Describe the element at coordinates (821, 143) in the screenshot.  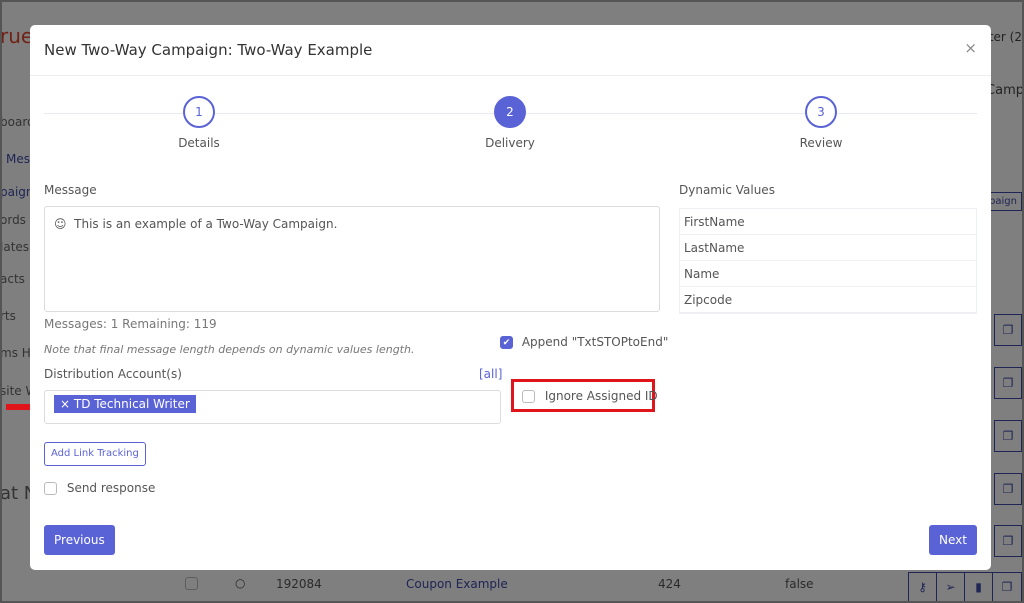
I see `step-label: Review` at that location.